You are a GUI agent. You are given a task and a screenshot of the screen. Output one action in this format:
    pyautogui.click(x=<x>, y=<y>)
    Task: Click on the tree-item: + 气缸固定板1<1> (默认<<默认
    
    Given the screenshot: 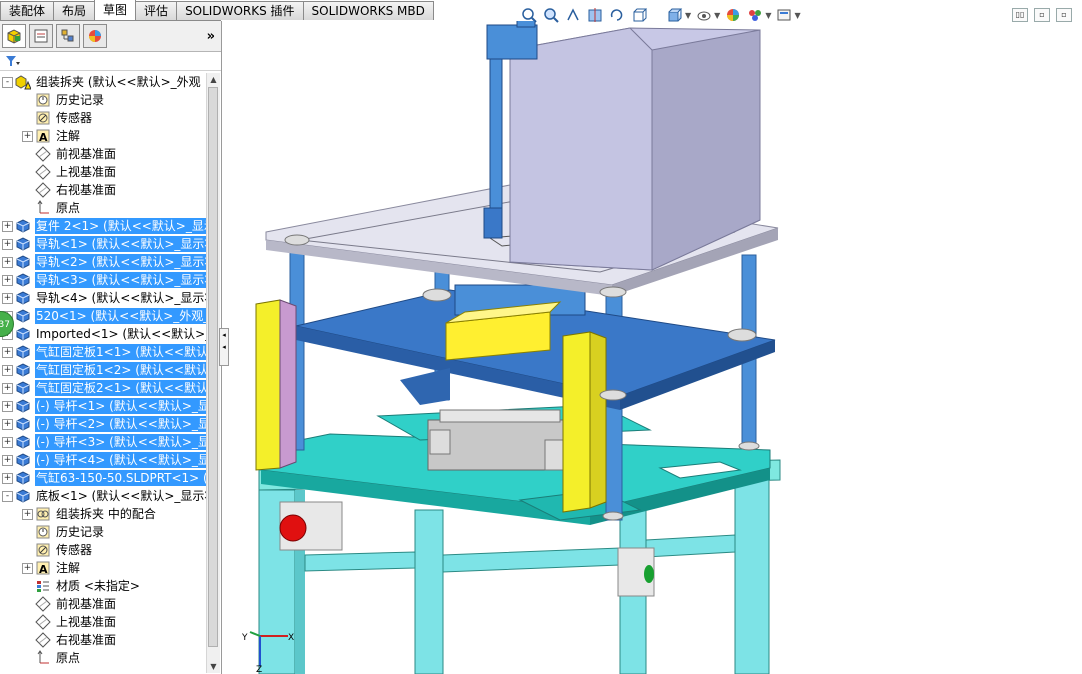 What is the action you would take?
    pyautogui.click(x=103, y=352)
    